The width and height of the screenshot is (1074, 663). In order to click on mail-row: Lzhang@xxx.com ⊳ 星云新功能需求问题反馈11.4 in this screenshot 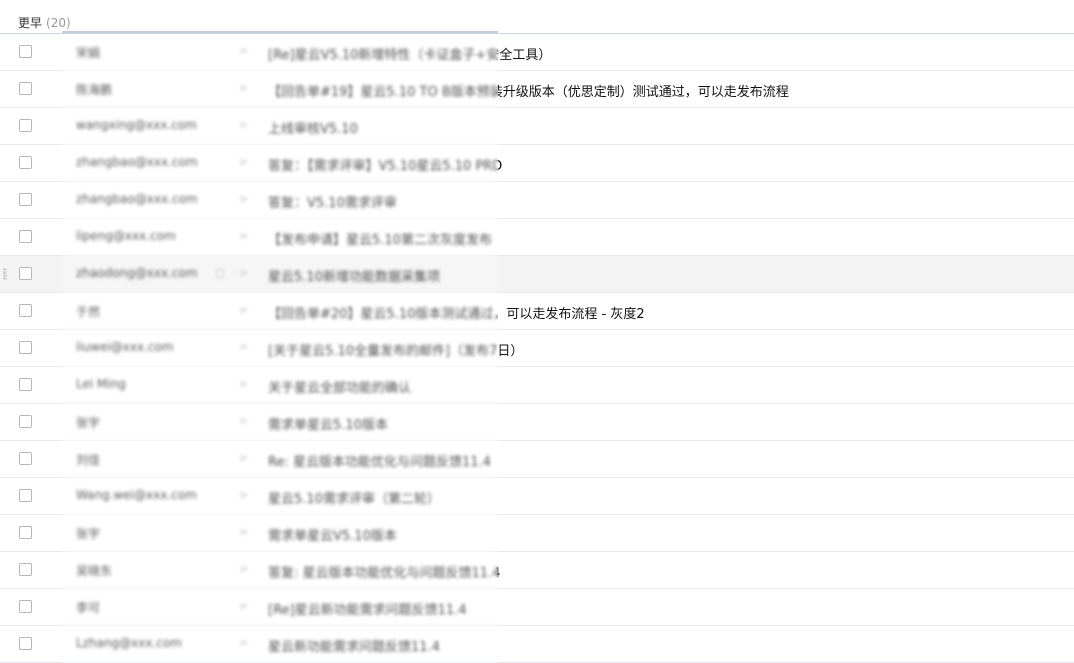, I will do `click(537, 644)`.